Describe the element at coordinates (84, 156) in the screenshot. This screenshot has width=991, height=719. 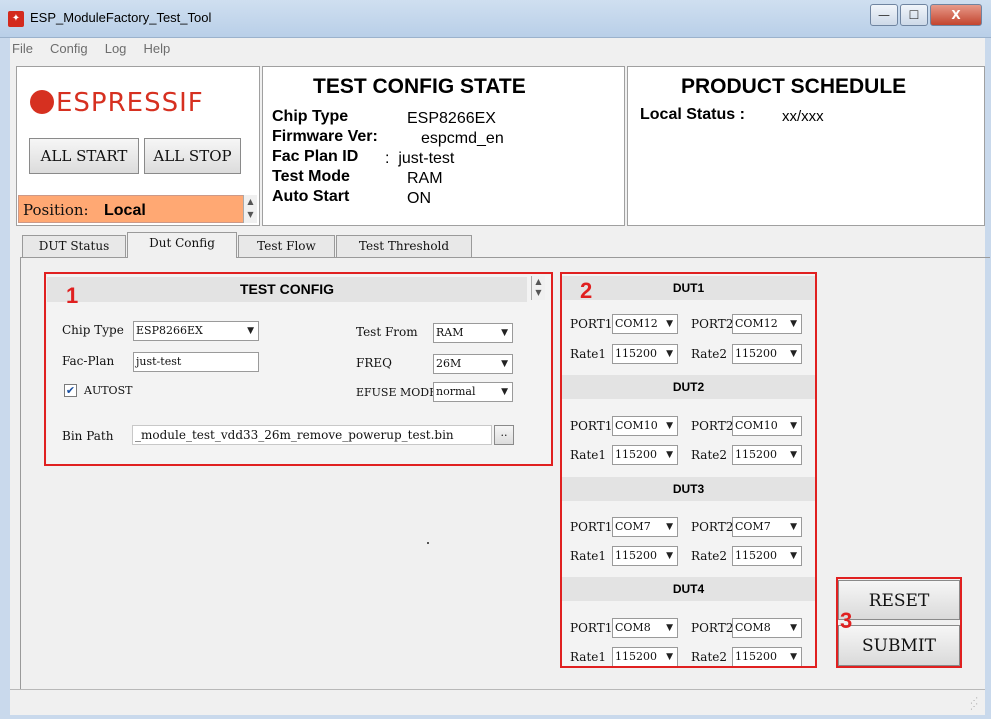
I see `all-start-button: ALL START` at that location.